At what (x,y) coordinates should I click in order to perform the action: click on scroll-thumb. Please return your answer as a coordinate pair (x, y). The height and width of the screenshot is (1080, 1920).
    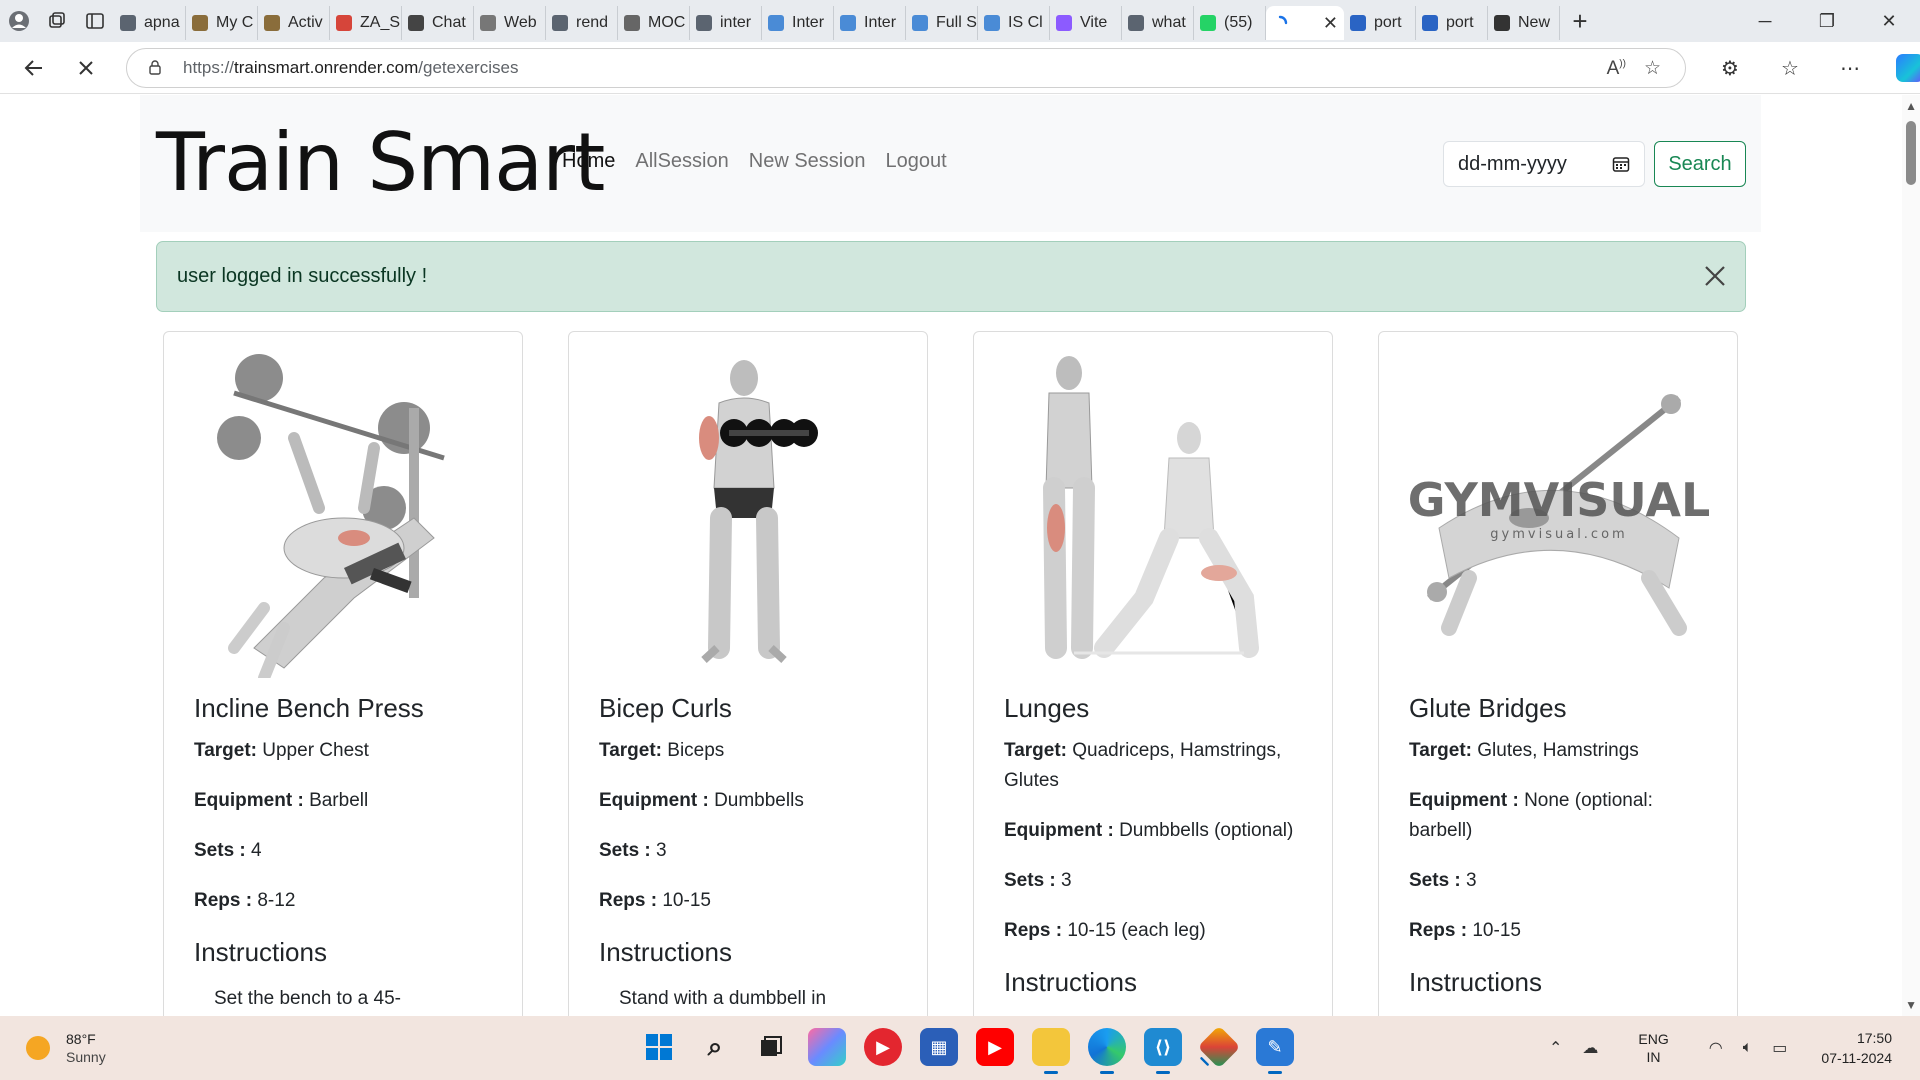
    Looking at the image, I should click on (1911, 153).